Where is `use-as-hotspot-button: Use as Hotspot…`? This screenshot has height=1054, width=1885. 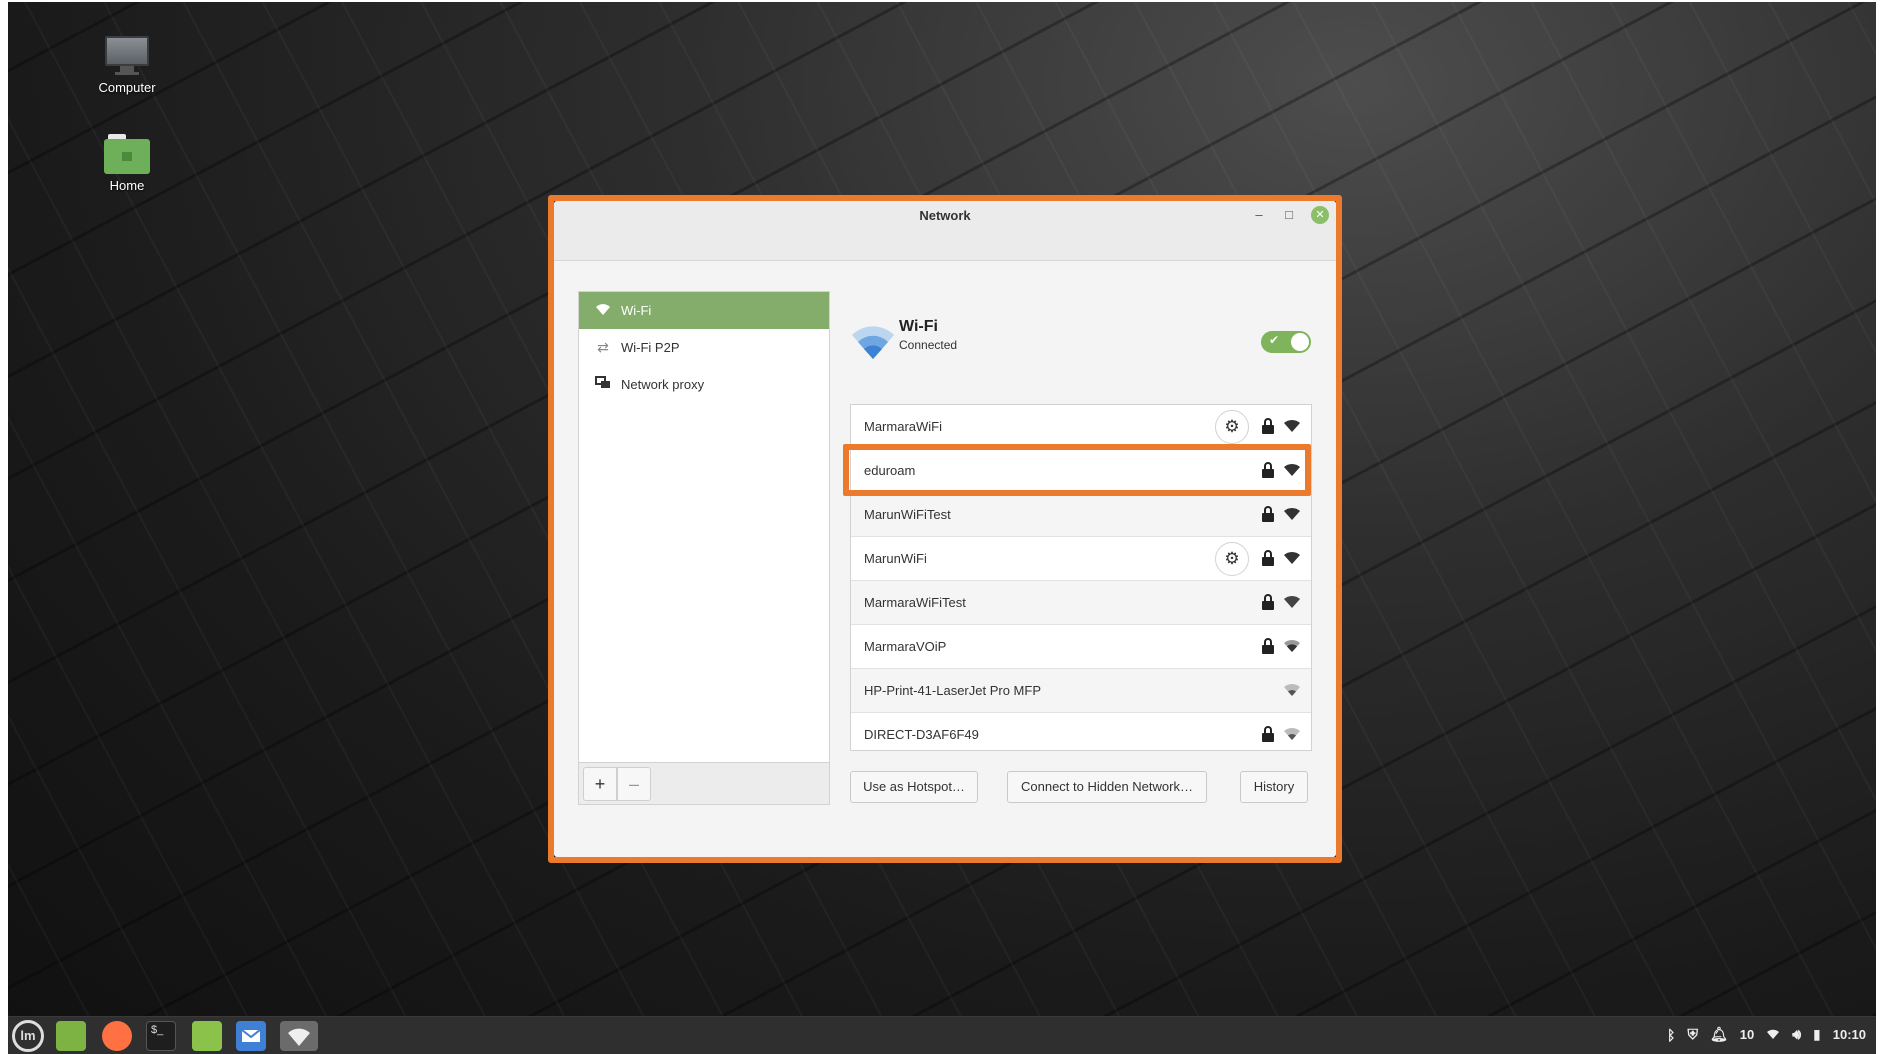
use-as-hotspot-button: Use as Hotspot… is located at coordinates (914, 787).